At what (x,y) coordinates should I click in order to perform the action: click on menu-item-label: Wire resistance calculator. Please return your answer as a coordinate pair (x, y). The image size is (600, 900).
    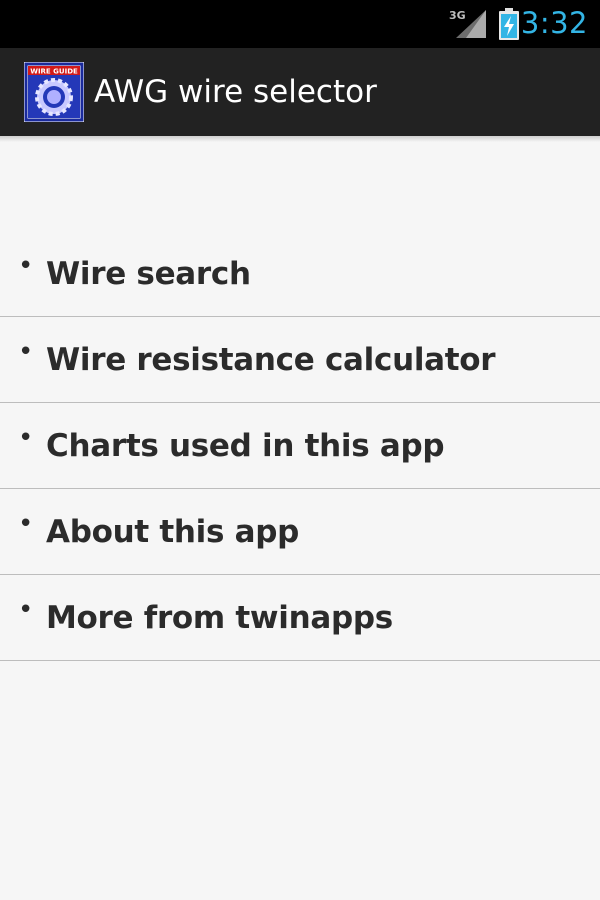
    Looking at the image, I should click on (271, 360).